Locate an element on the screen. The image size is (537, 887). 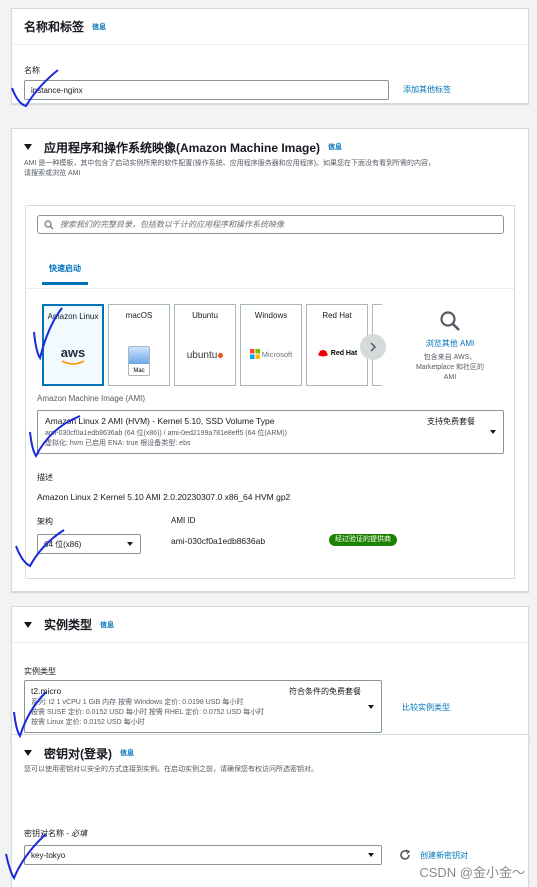
os-tile-red-hat: Red Hat Red Hat is located at coordinates (337, 345).